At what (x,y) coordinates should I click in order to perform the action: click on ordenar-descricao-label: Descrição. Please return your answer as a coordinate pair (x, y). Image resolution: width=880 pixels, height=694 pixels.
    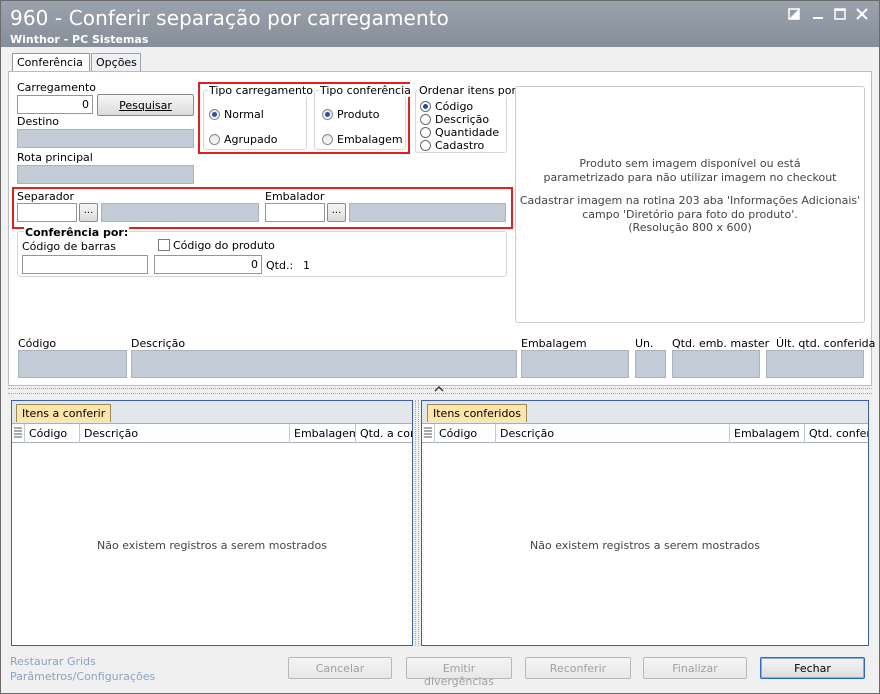
    Looking at the image, I should click on (462, 119).